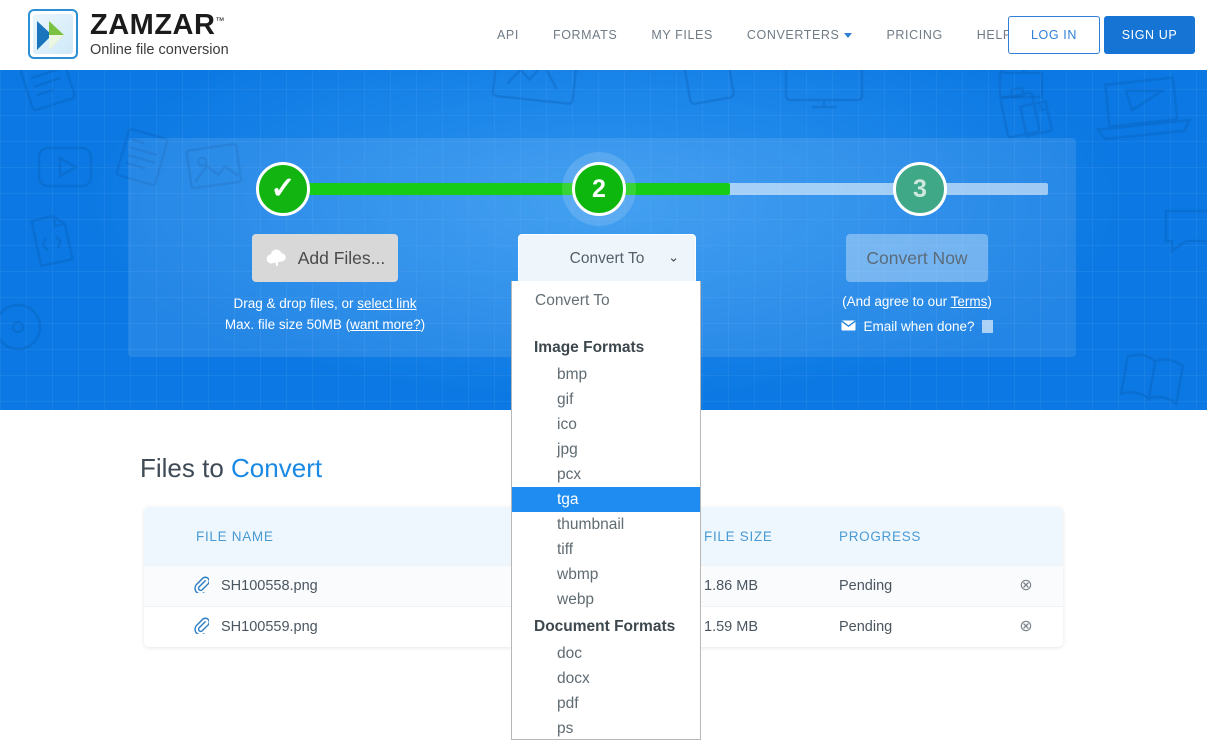 This screenshot has width=1207, height=740. I want to click on decor-laptop-icon, so click(1143, 109).